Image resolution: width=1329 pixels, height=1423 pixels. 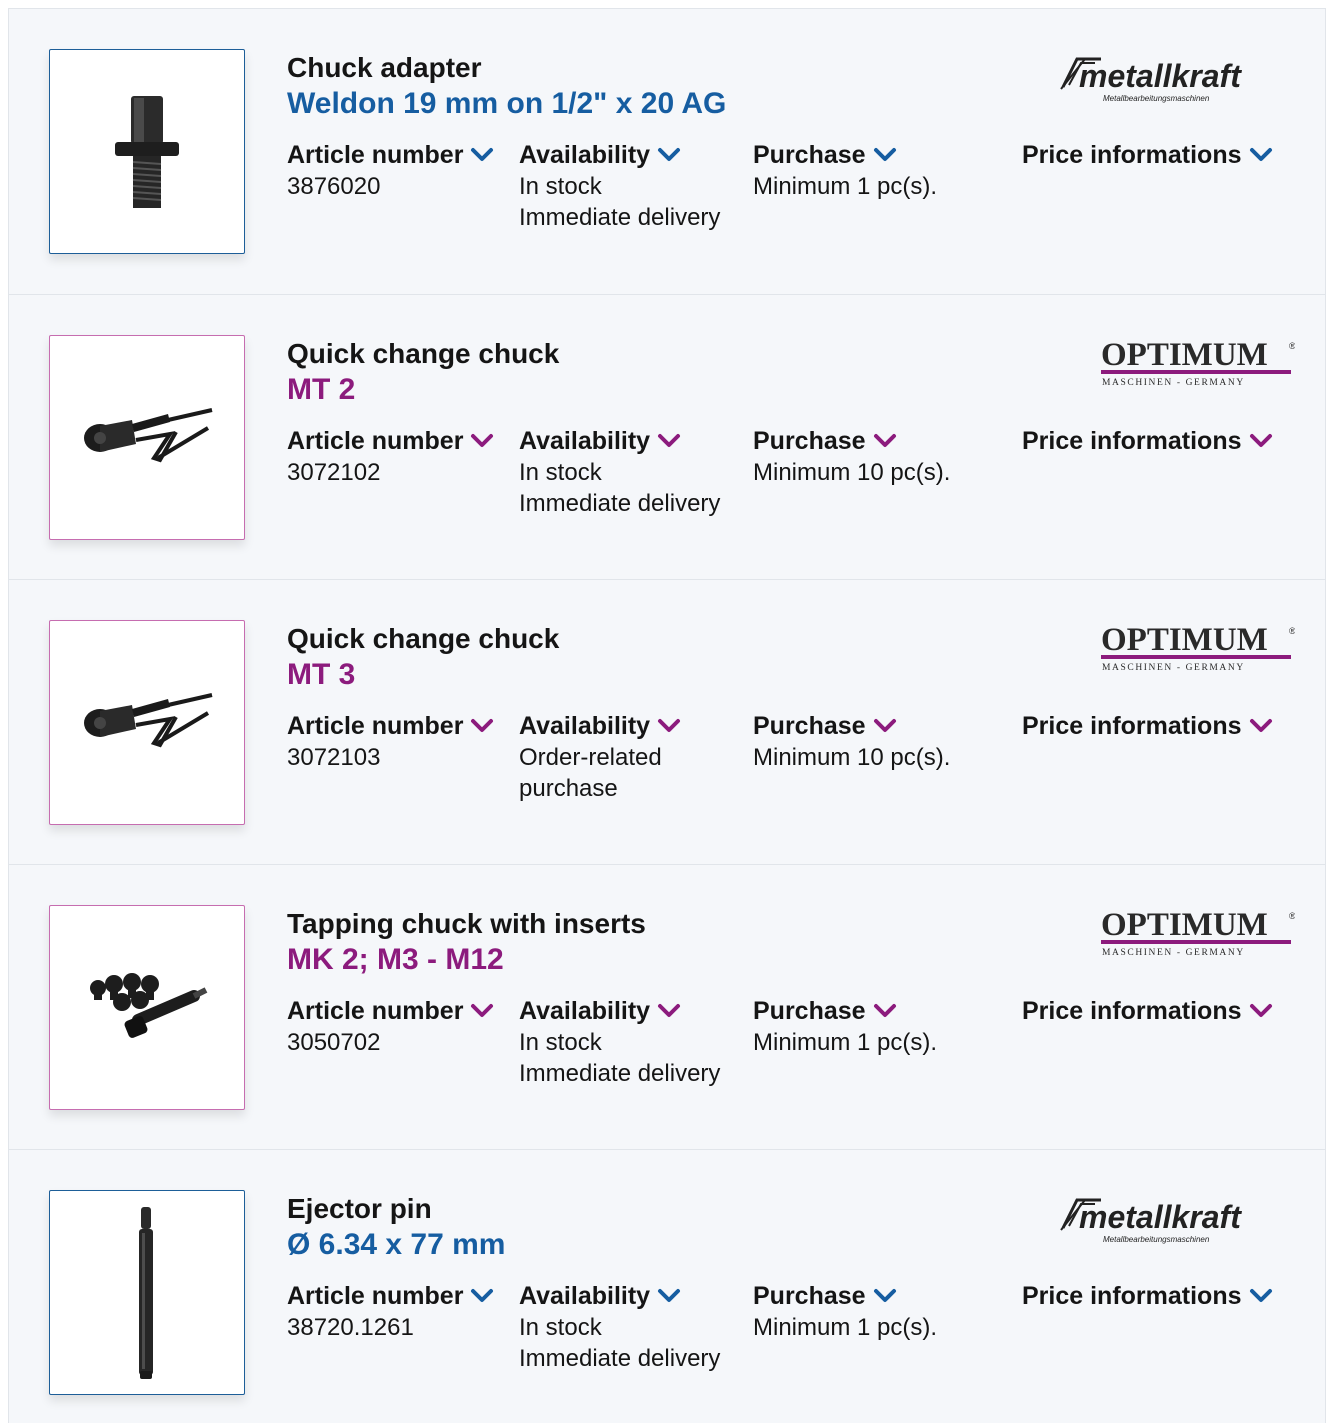 What do you see at coordinates (647, 390) in the screenshot?
I see `product-subtitle: MT 2` at bounding box center [647, 390].